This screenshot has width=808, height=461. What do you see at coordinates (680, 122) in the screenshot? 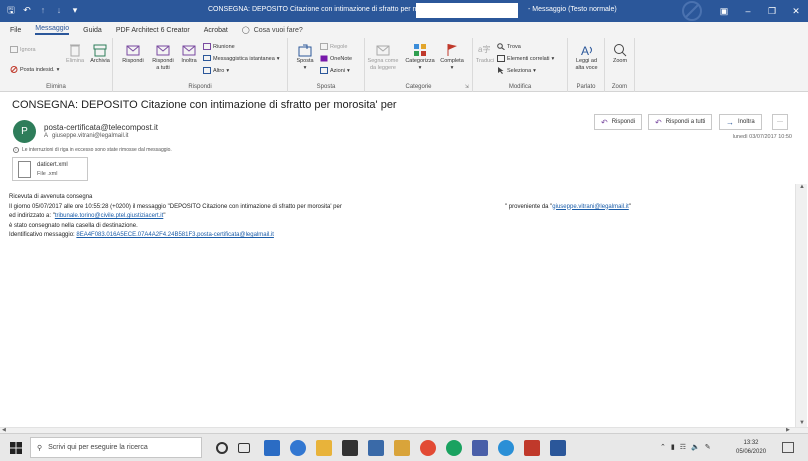
I see `reply-all-button: ↶ Rispondi a tutti` at bounding box center [680, 122].